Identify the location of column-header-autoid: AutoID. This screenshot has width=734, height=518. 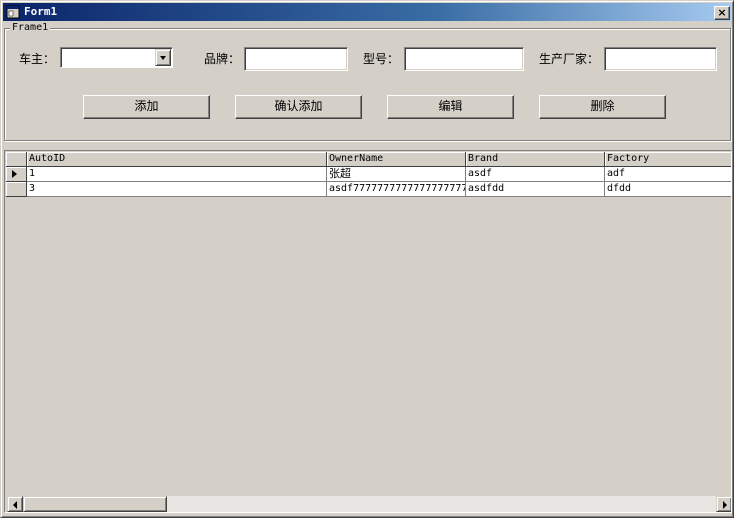
(177, 159).